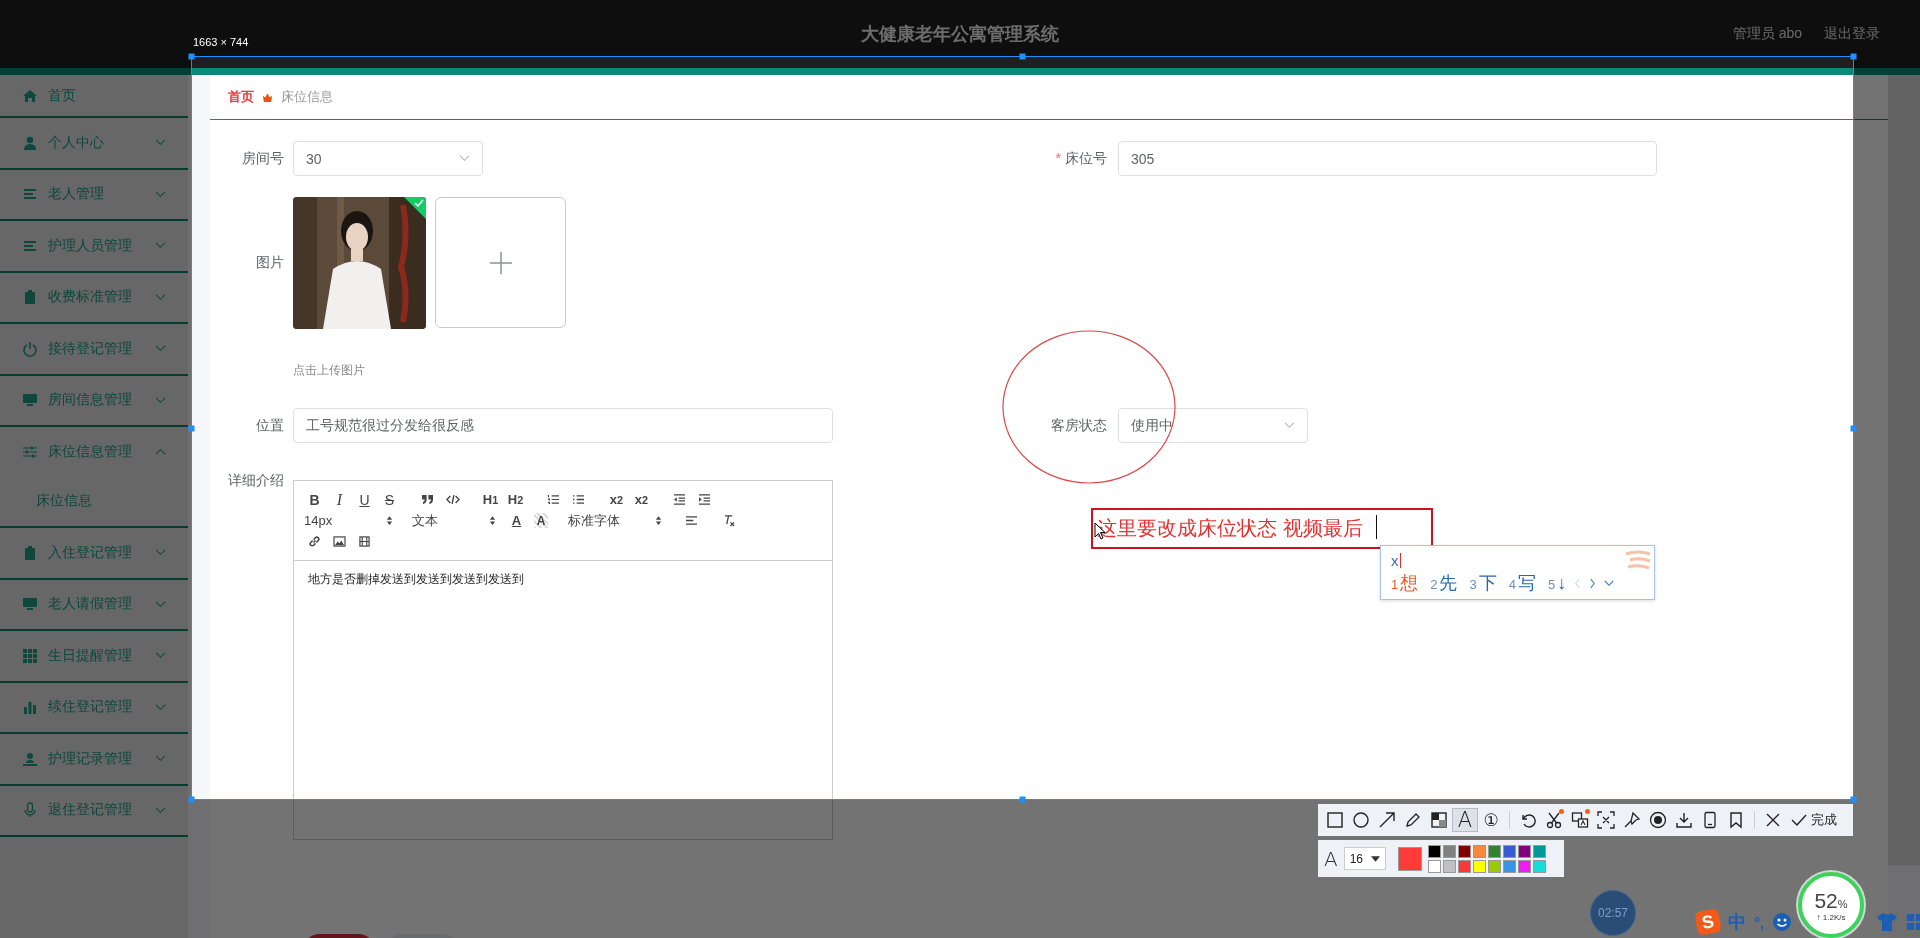 This screenshot has height=938, width=1920. Describe the element at coordinates (1782, 922) in the screenshot. I see `smiley-icon` at that location.